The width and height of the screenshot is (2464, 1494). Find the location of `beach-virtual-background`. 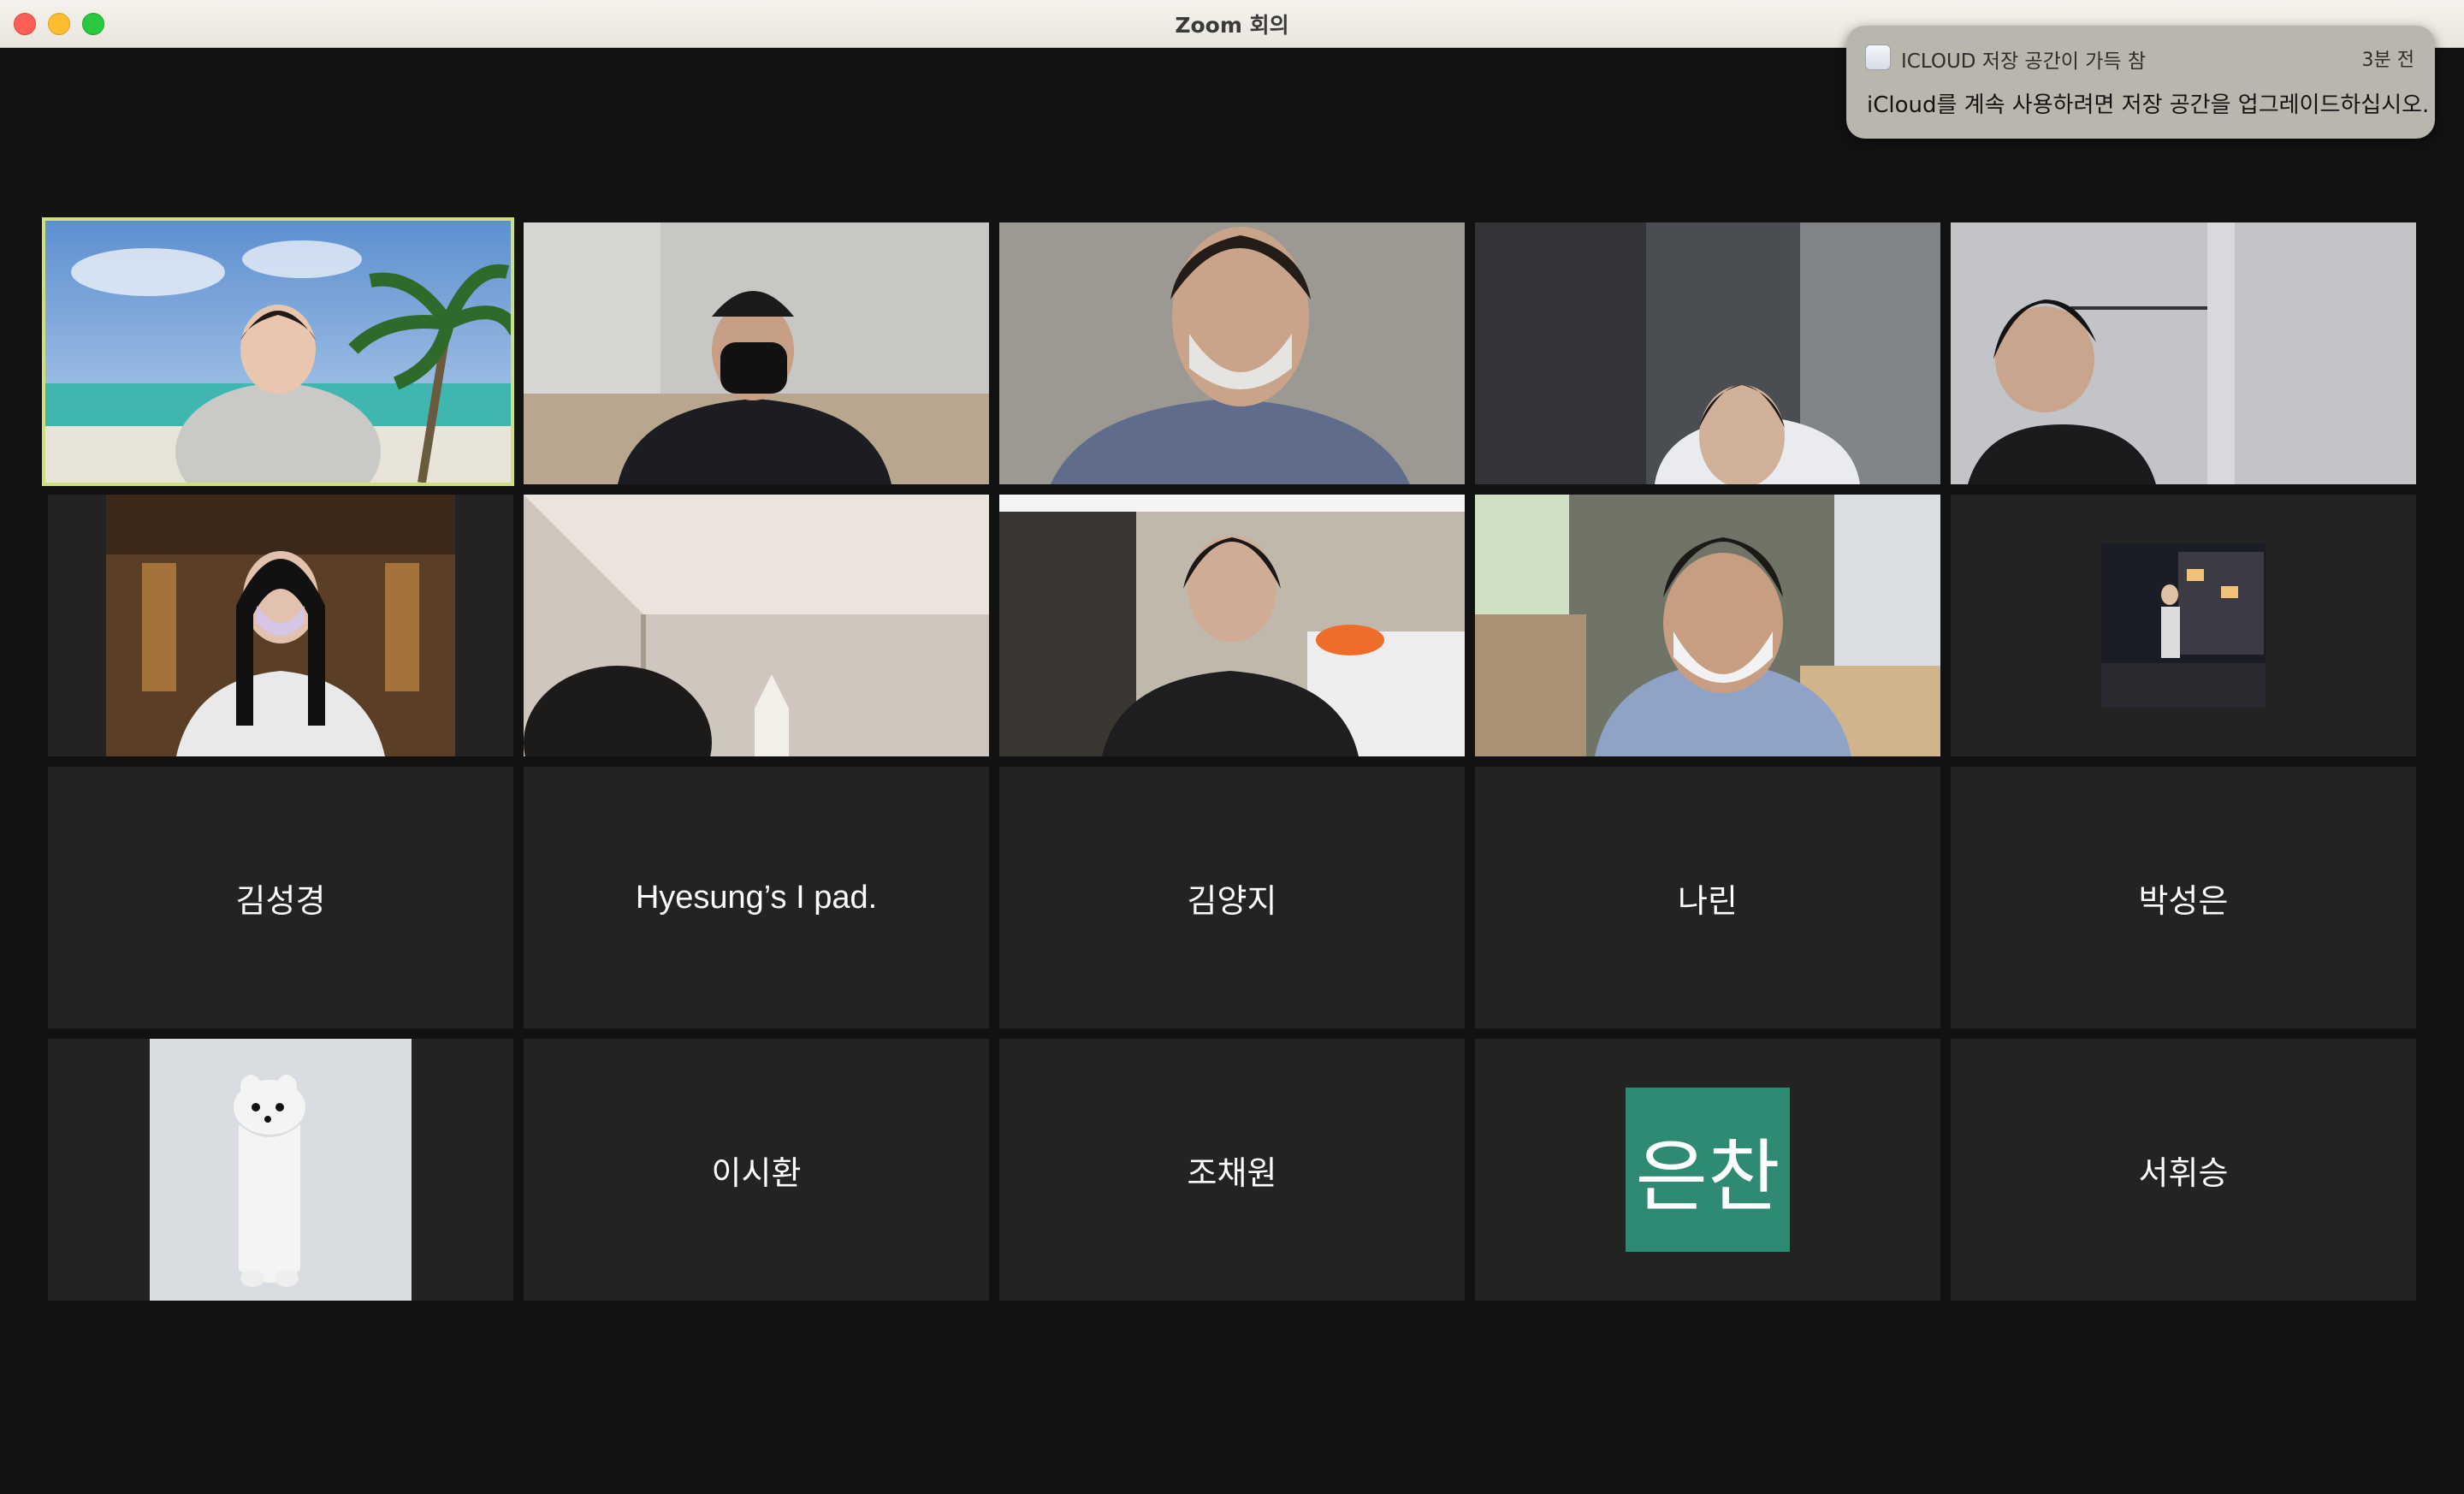

beach-virtual-background is located at coordinates (278, 352).